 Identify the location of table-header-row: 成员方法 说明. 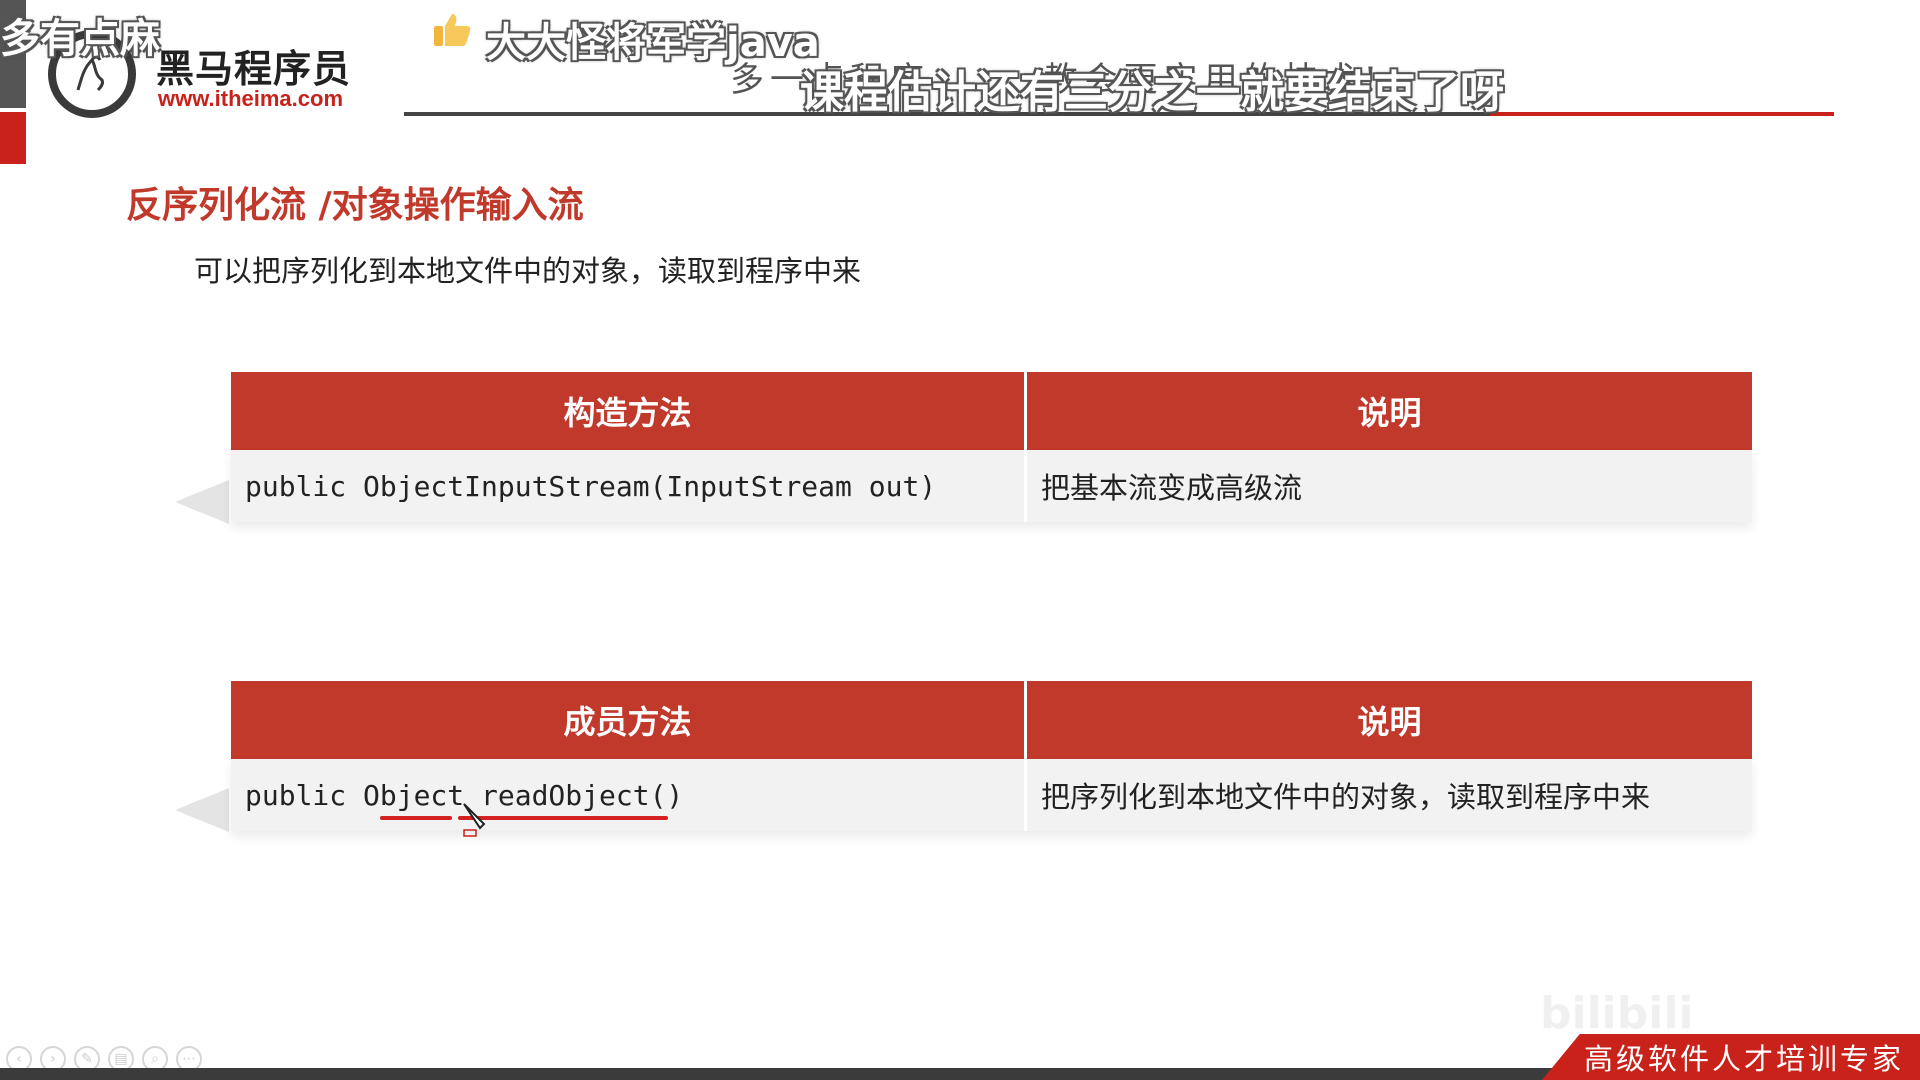
(991, 720).